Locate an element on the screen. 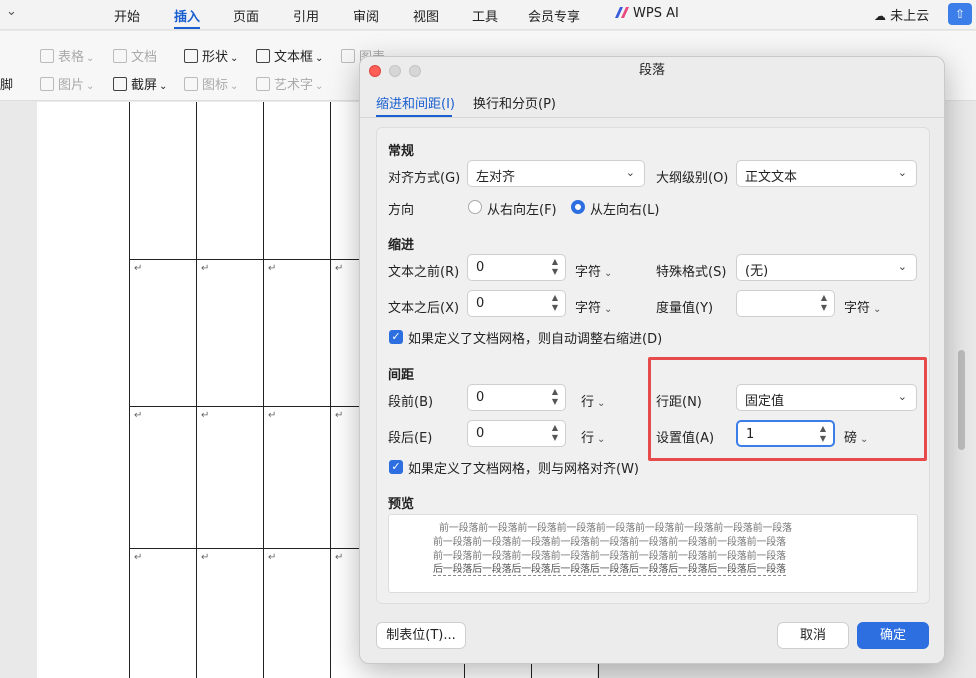  auto-adjust-indent-label: 如果定义了文档网格，则自动调整右缩进(D) is located at coordinates (535, 337).